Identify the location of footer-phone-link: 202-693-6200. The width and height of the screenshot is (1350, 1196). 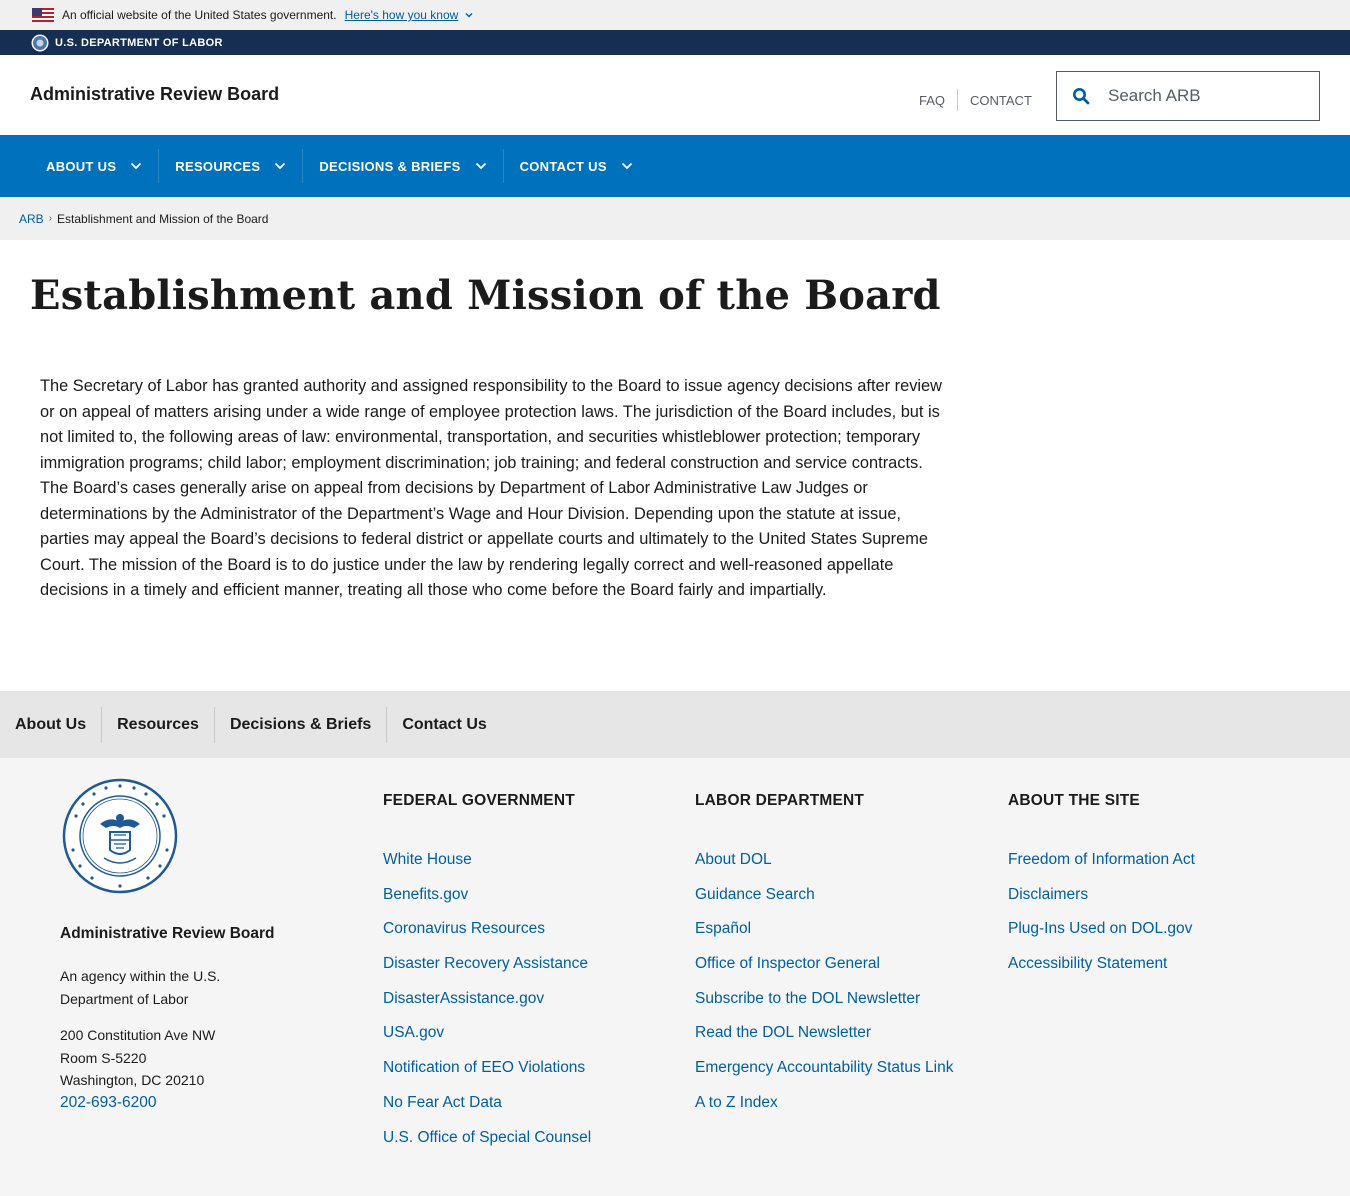
(108, 1103).